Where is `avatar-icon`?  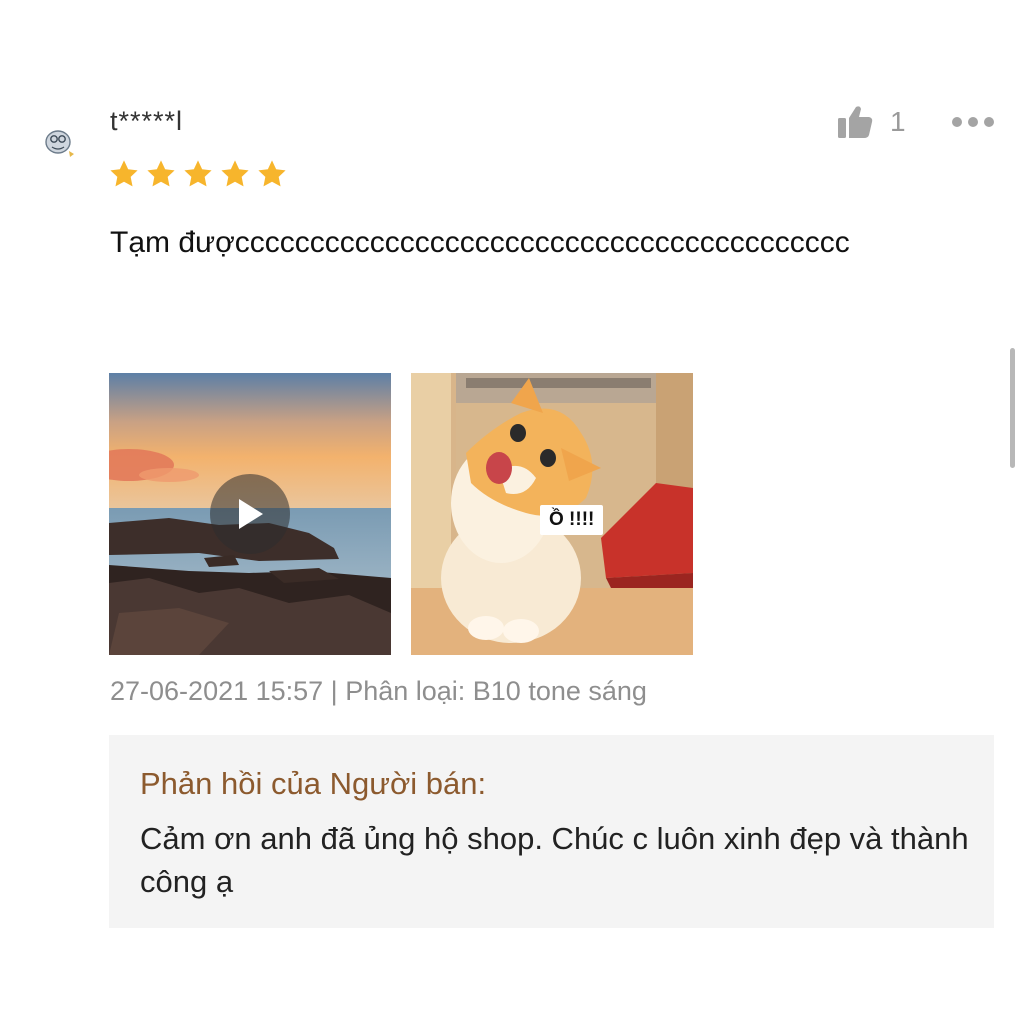
avatar-icon is located at coordinates (59, 143).